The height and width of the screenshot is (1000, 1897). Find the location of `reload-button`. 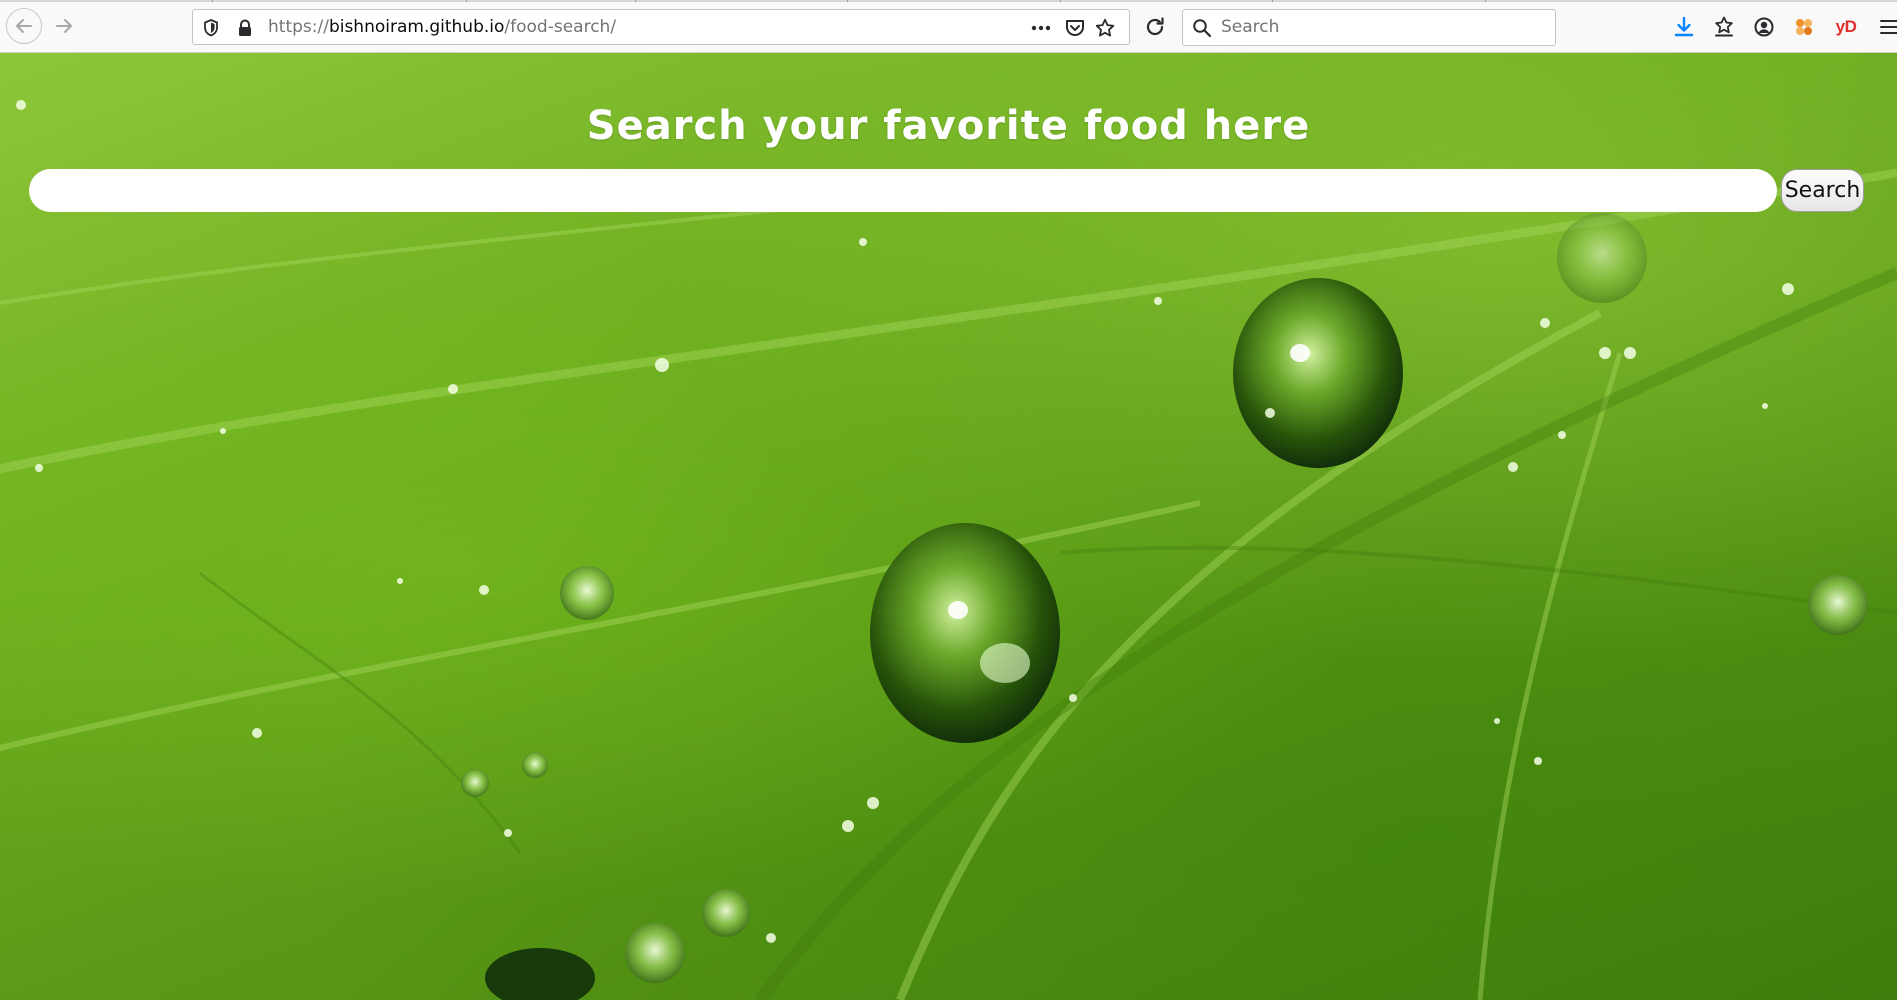

reload-button is located at coordinates (1155, 27).